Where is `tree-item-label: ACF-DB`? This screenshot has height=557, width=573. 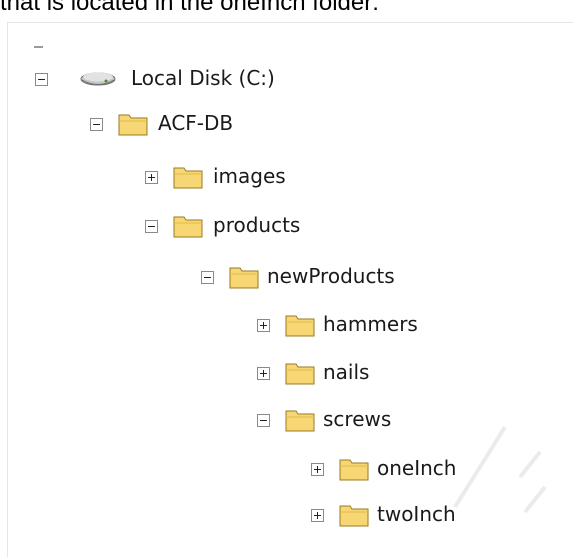
tree-item-label: ACF-DB is located at coordinates (196, 123).